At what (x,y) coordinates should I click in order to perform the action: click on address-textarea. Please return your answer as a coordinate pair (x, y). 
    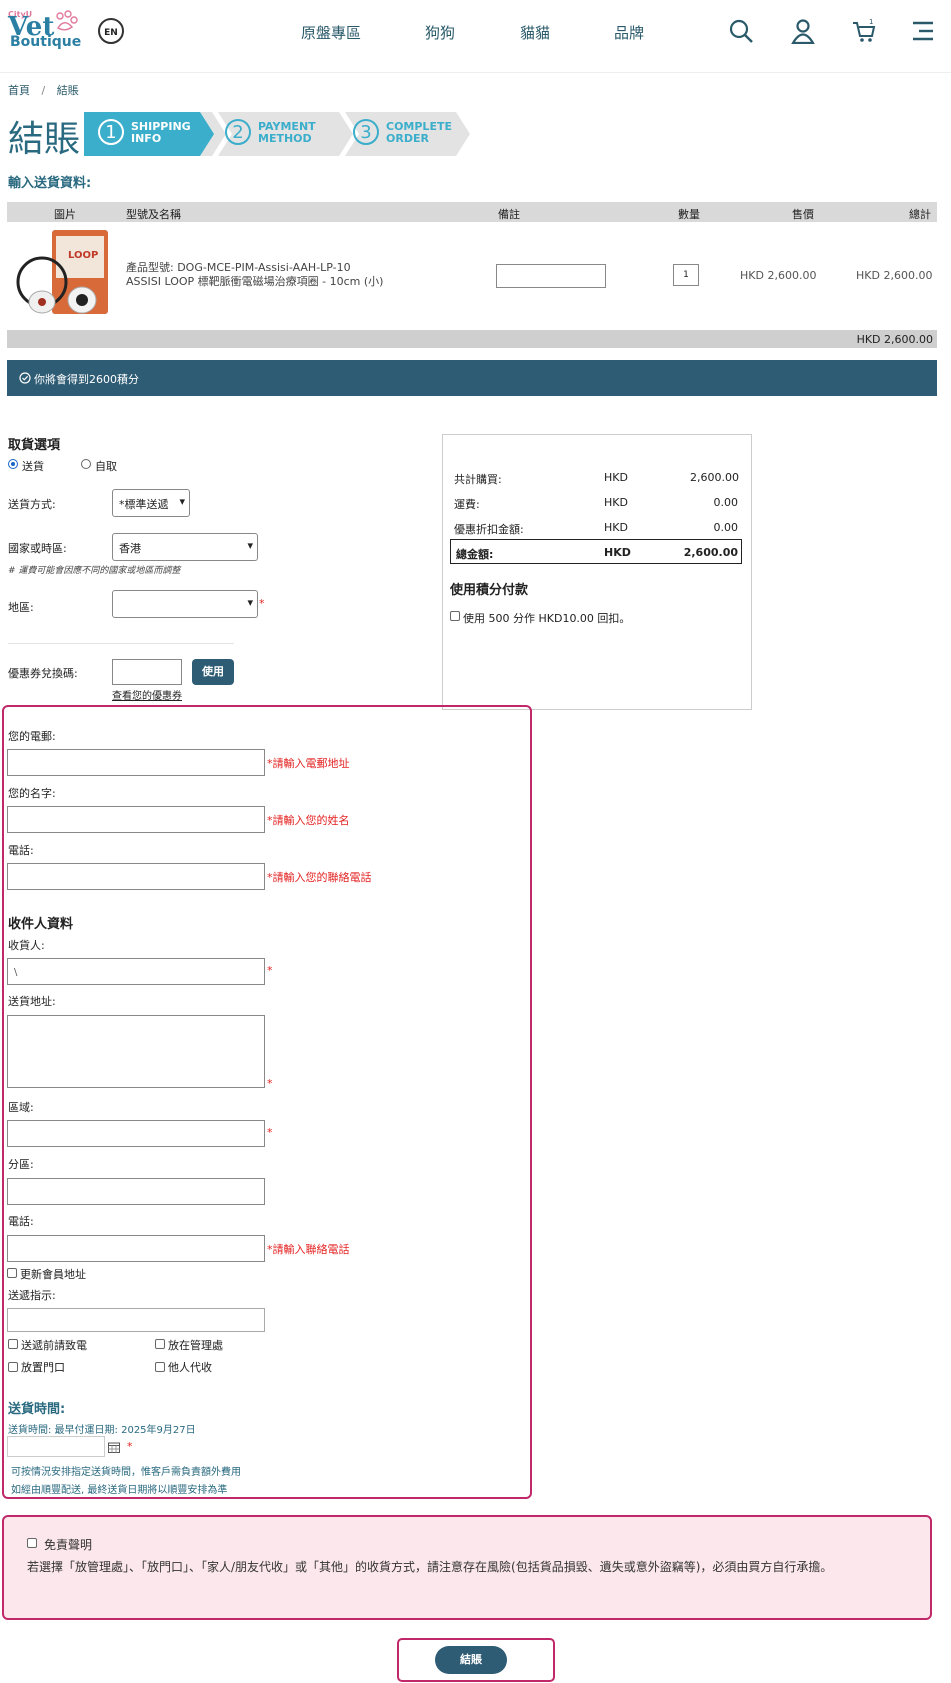
    Looking at the image, I should click on (136, 1051).